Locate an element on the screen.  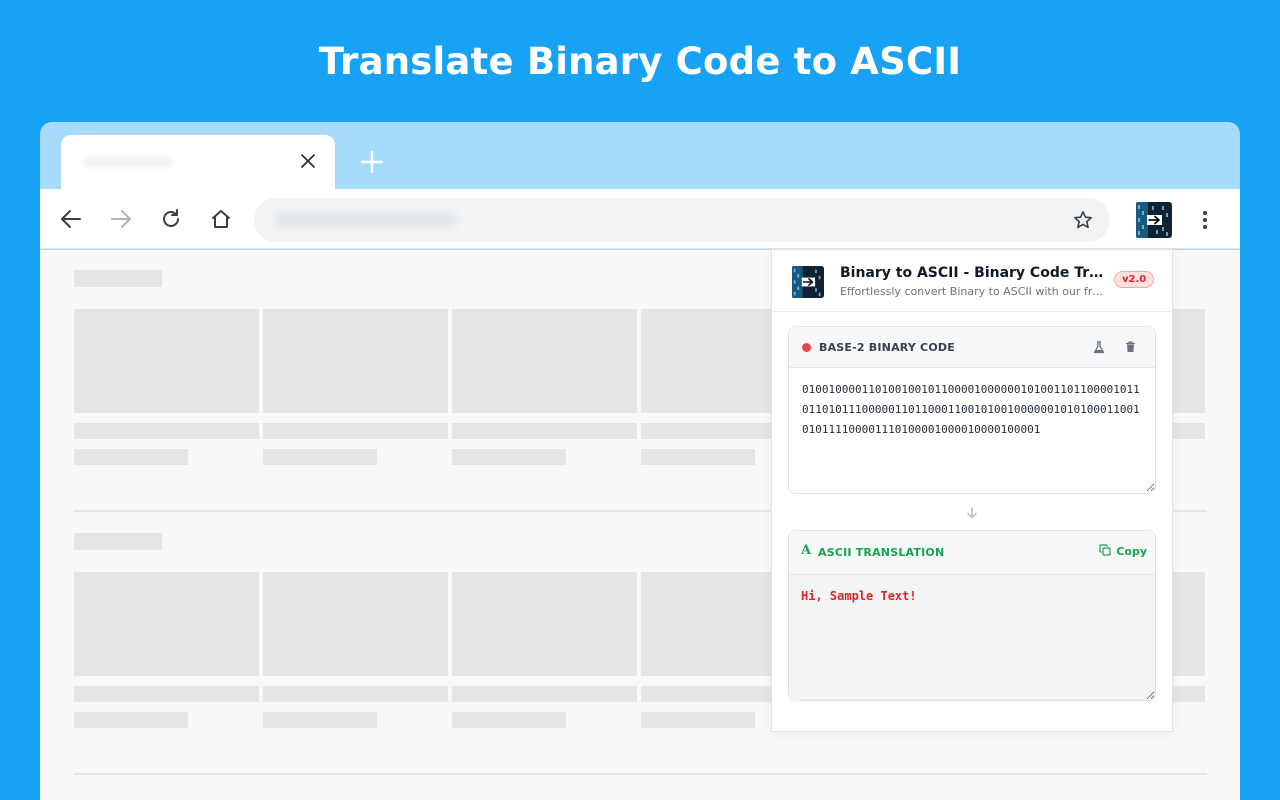
status-dot is located at coordinates (806, 347).